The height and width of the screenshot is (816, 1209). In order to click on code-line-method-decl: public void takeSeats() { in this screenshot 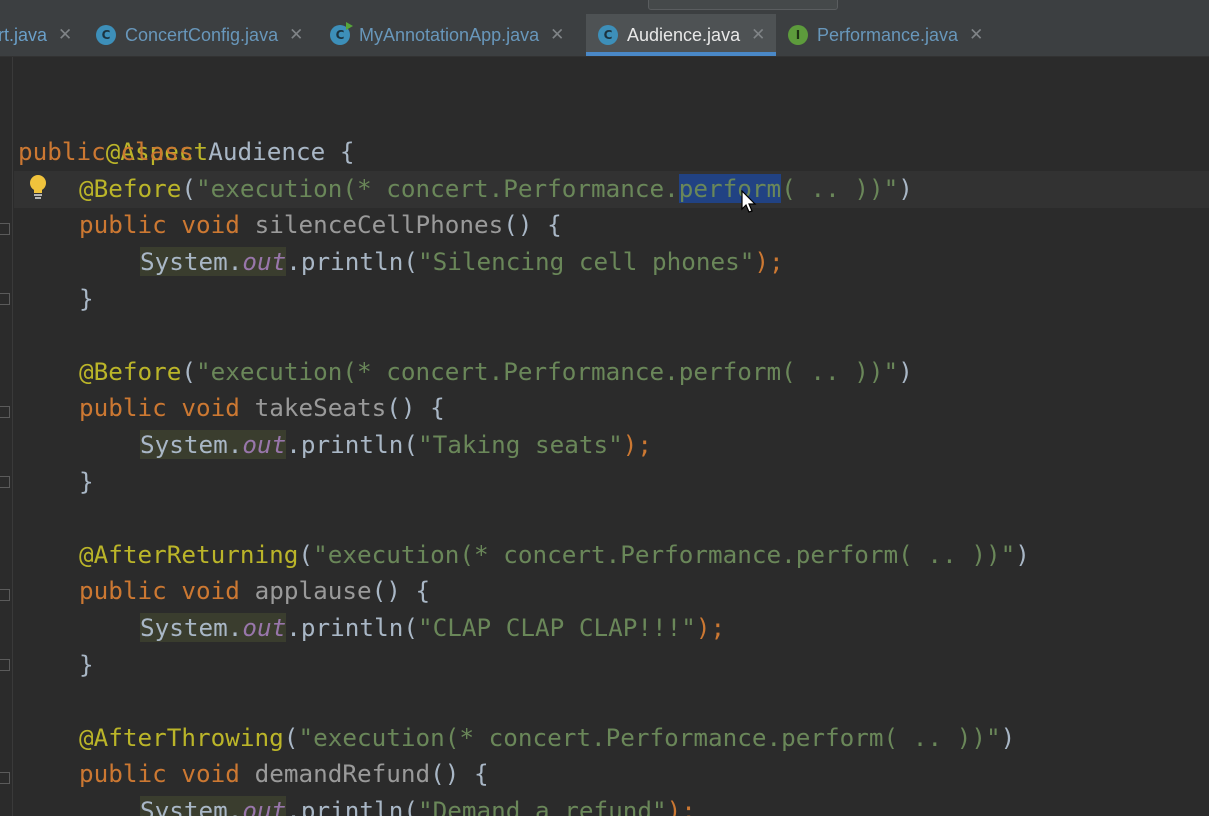, I will do `click(262, 408)`.